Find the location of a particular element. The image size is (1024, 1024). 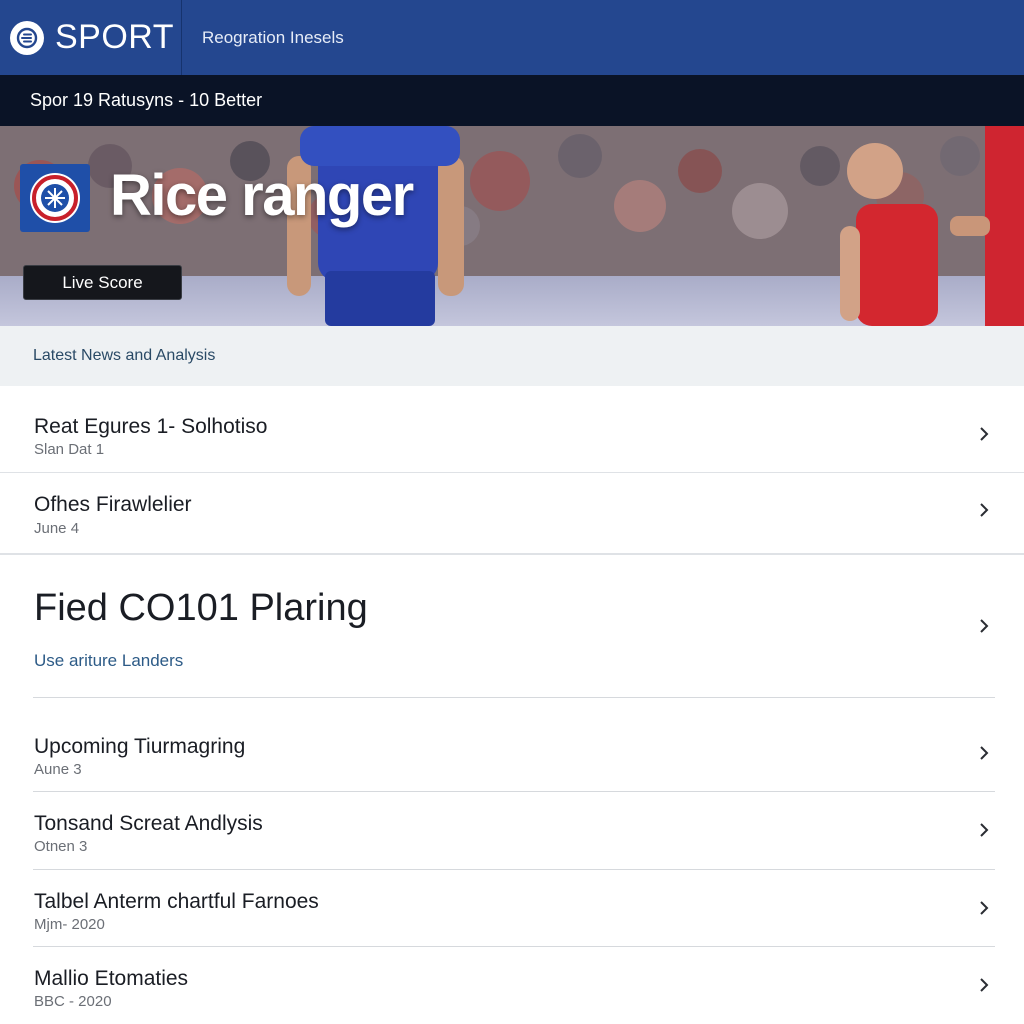

news-date: Aune 3 is located at coordinates (58, 769).